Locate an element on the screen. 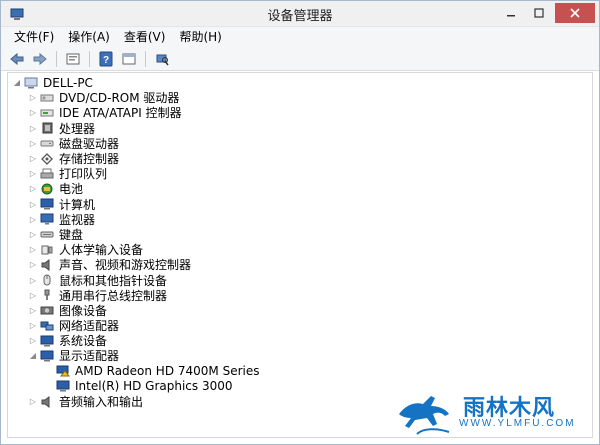  tree-item-label: Intel(R) HD Graphics 3000 is located at coordinates (154, 386).